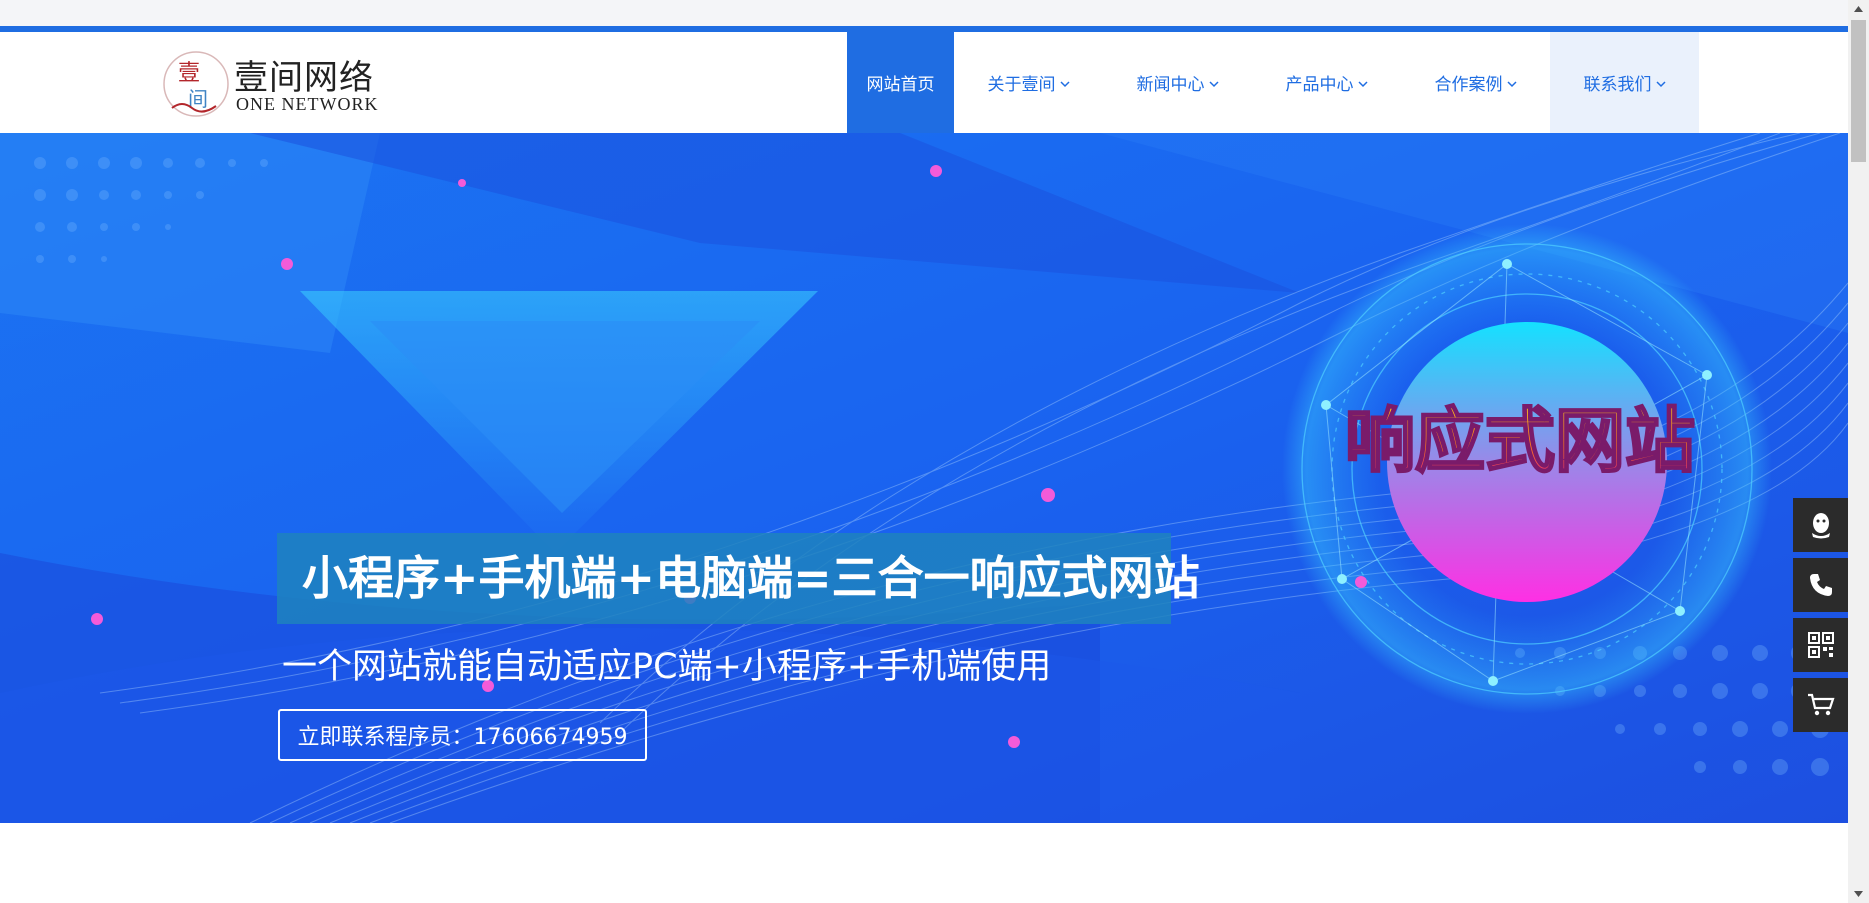 The width and height of the screenshot is (1869, 903). I want to click on page-scrollbar, so click(1858, 451).